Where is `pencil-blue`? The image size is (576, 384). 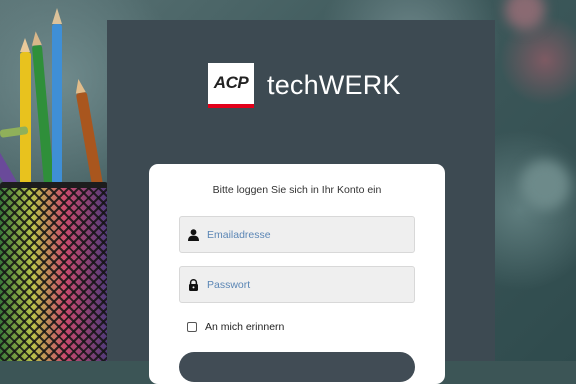 pencil-blue is located at coordinates (57, 96).